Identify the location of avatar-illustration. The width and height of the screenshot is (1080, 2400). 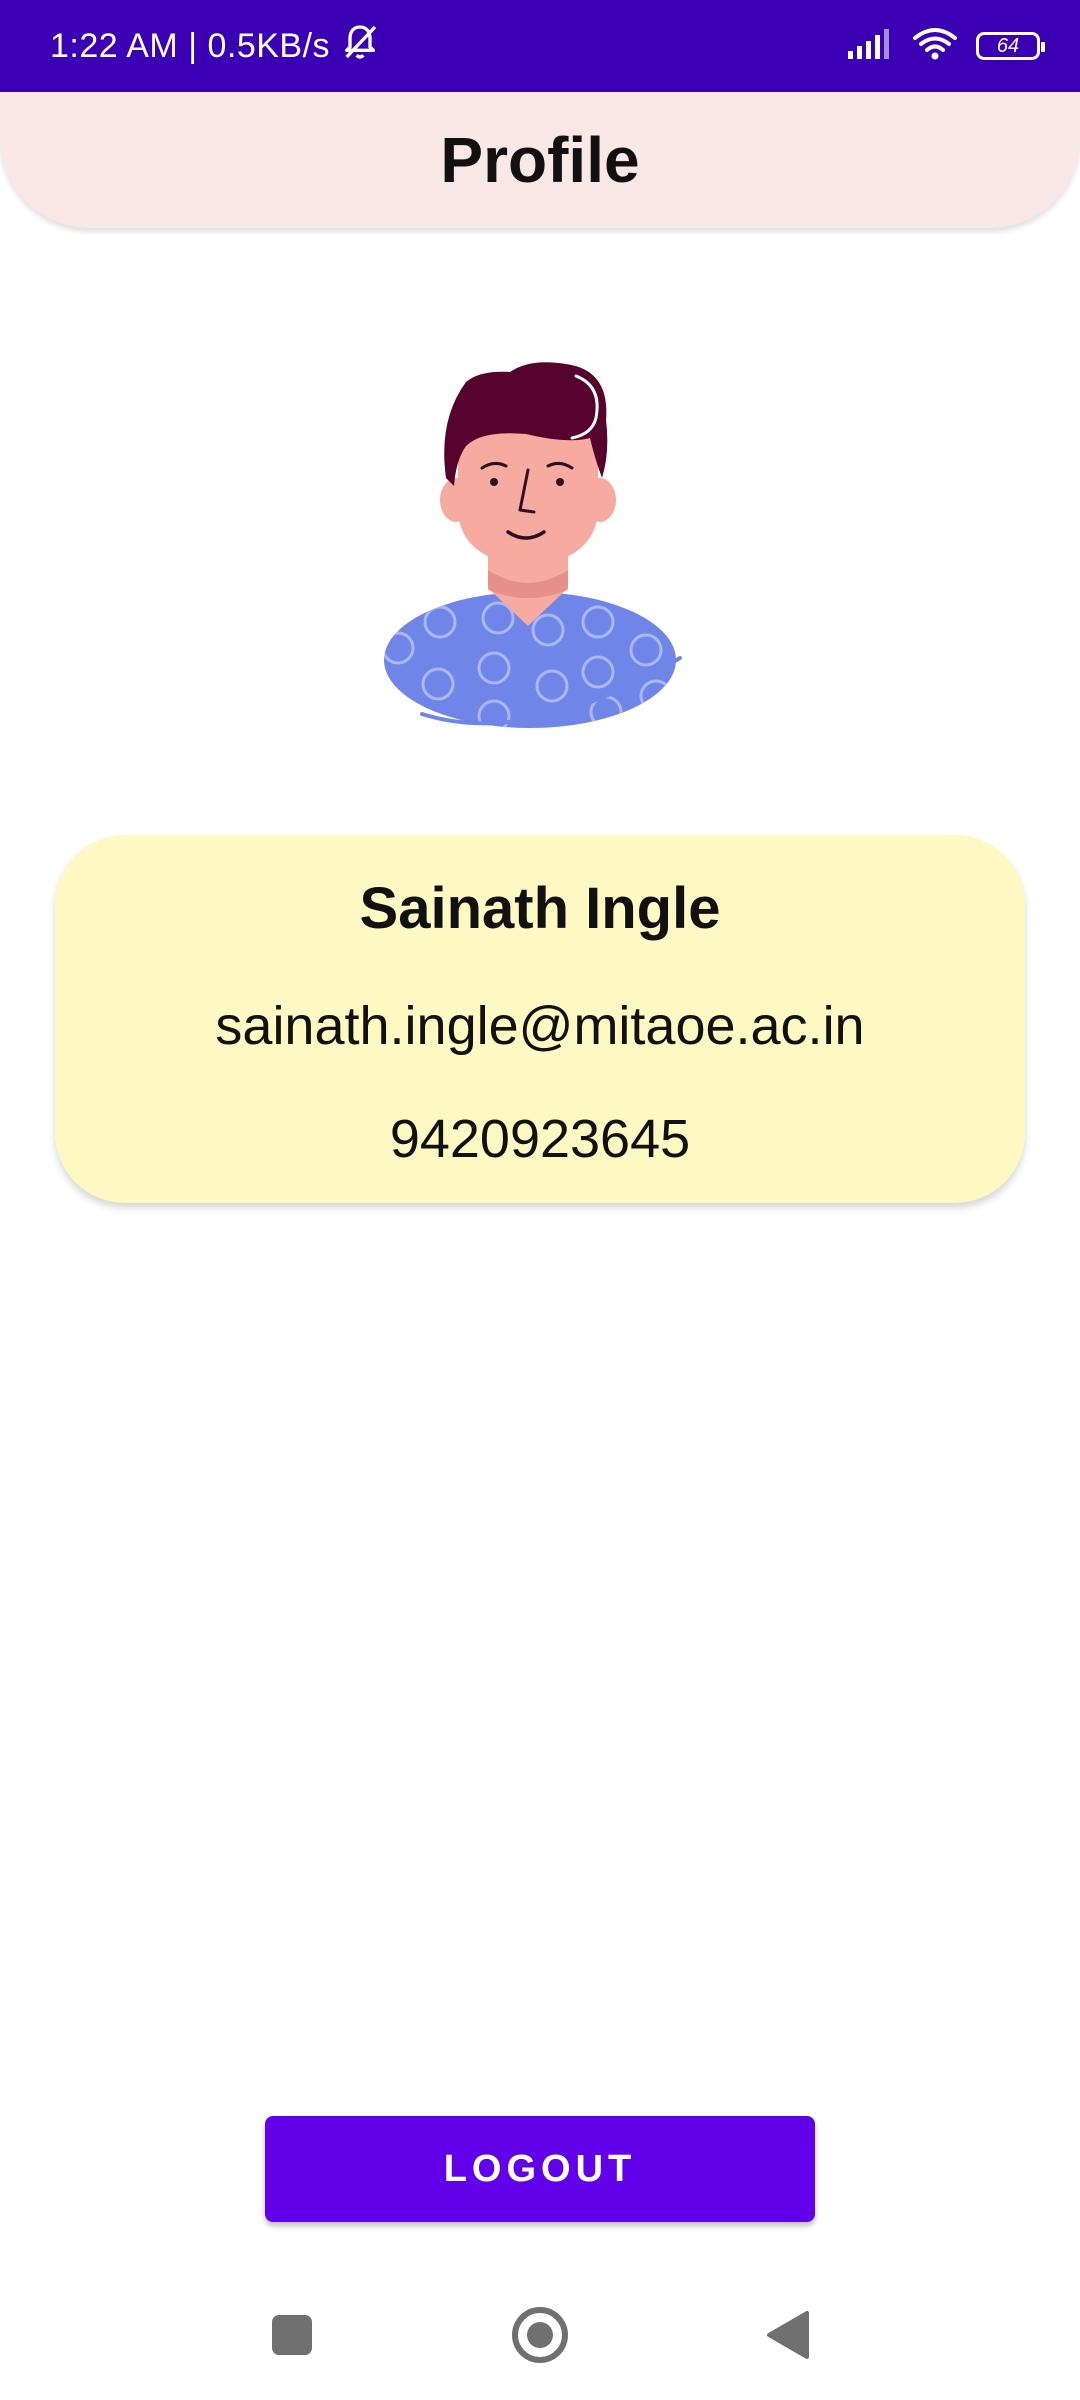
(533, 545).